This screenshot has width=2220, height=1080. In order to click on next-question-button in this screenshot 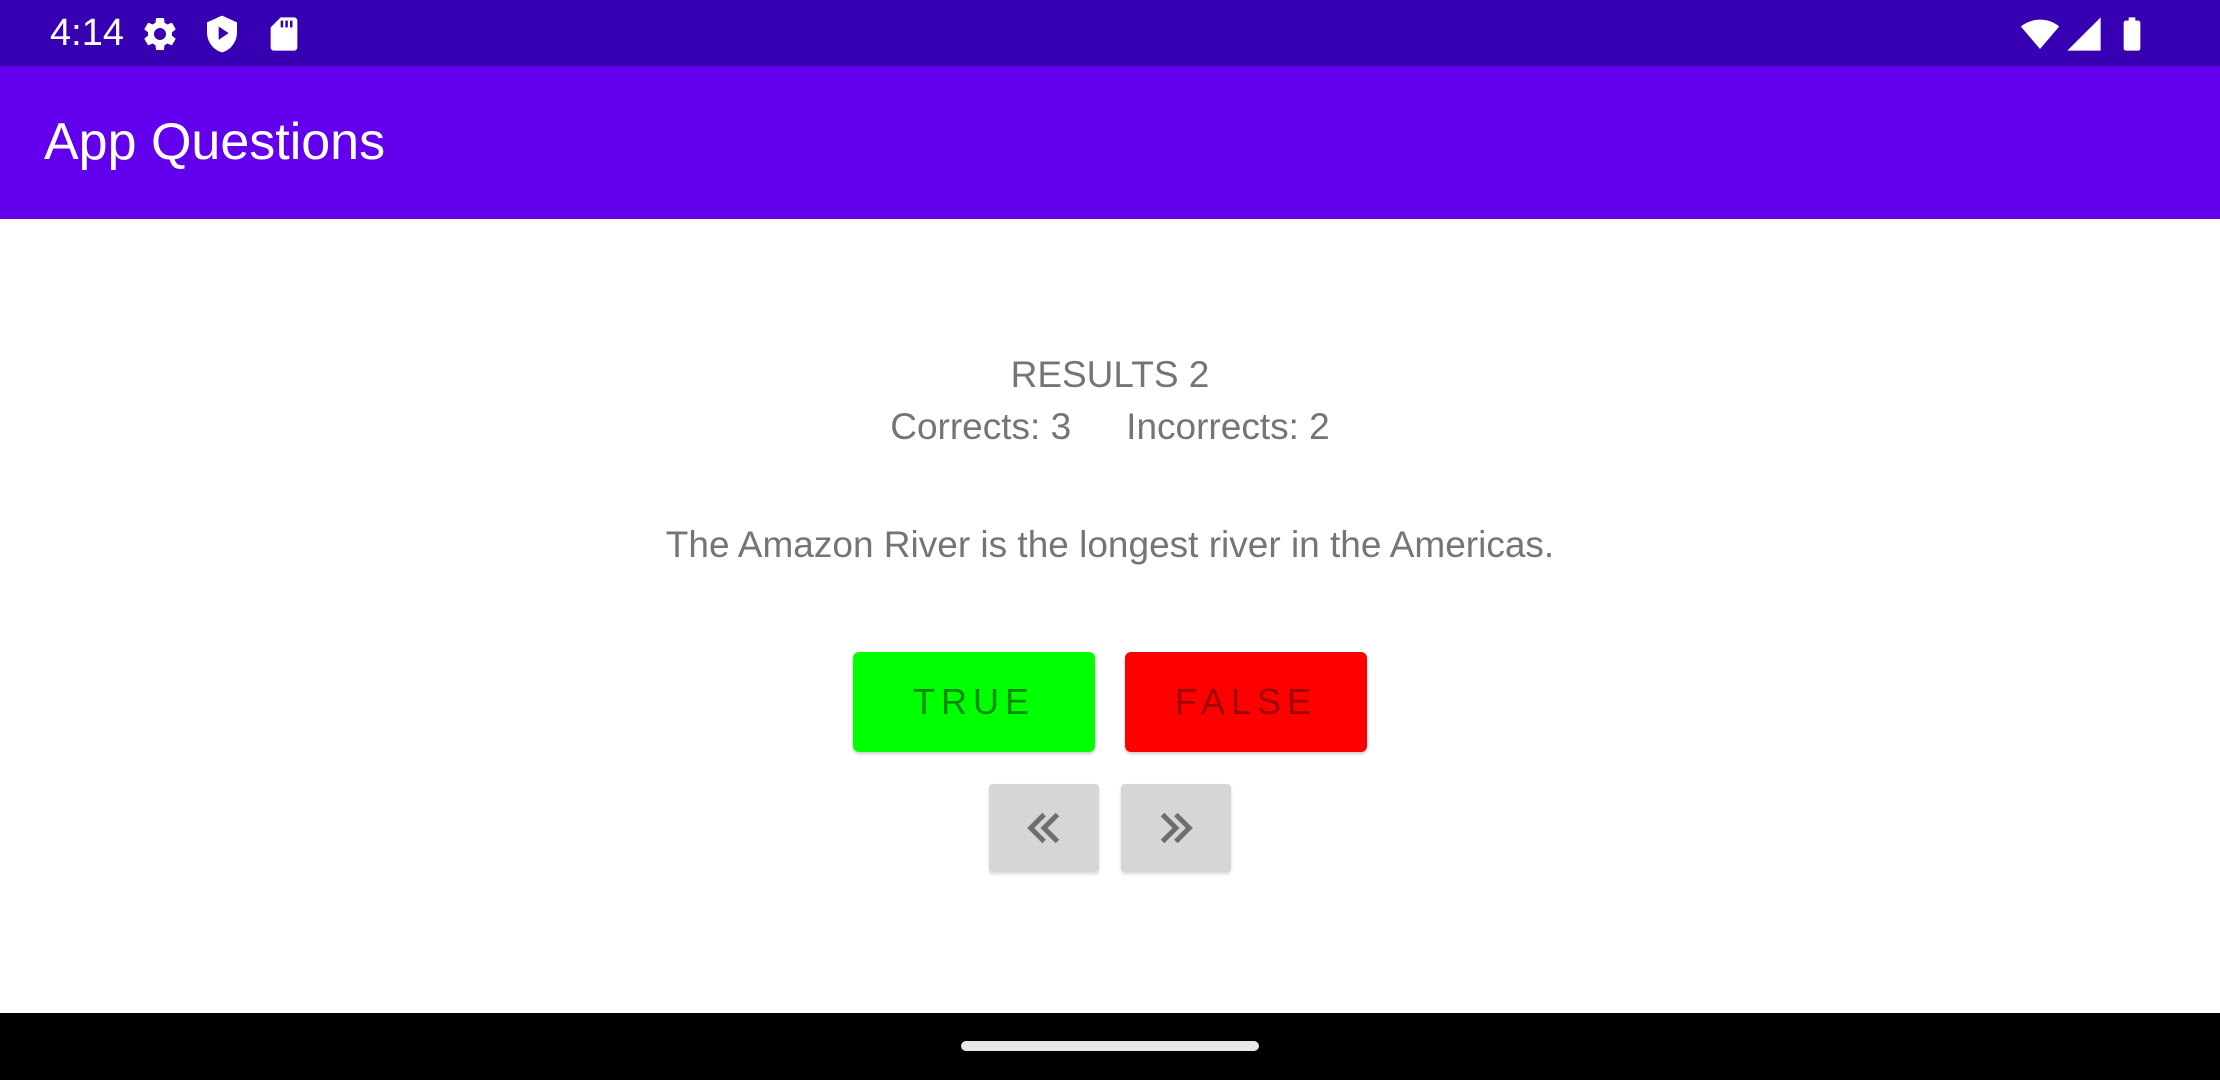, I will do `click(1176, 828)`.